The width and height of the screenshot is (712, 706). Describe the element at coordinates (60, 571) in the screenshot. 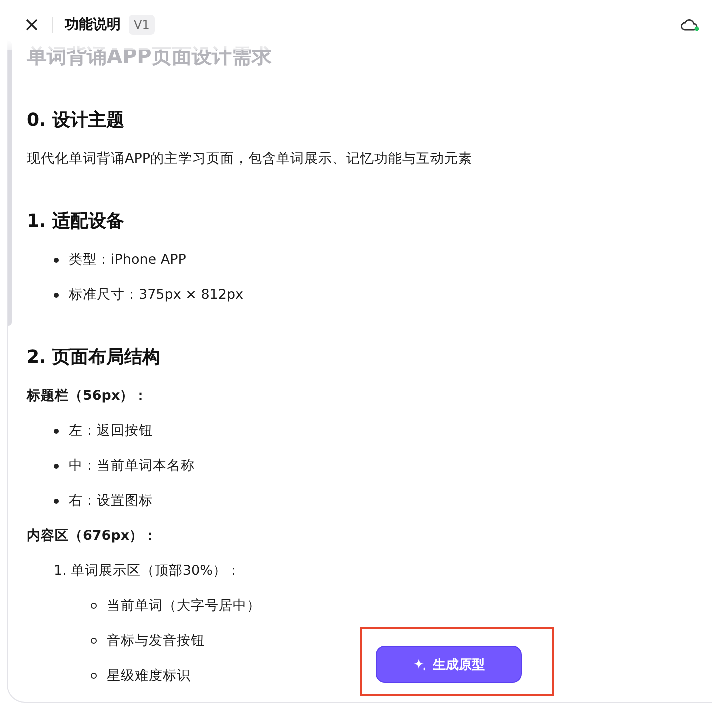

I see `list-number: 1.` at that location.